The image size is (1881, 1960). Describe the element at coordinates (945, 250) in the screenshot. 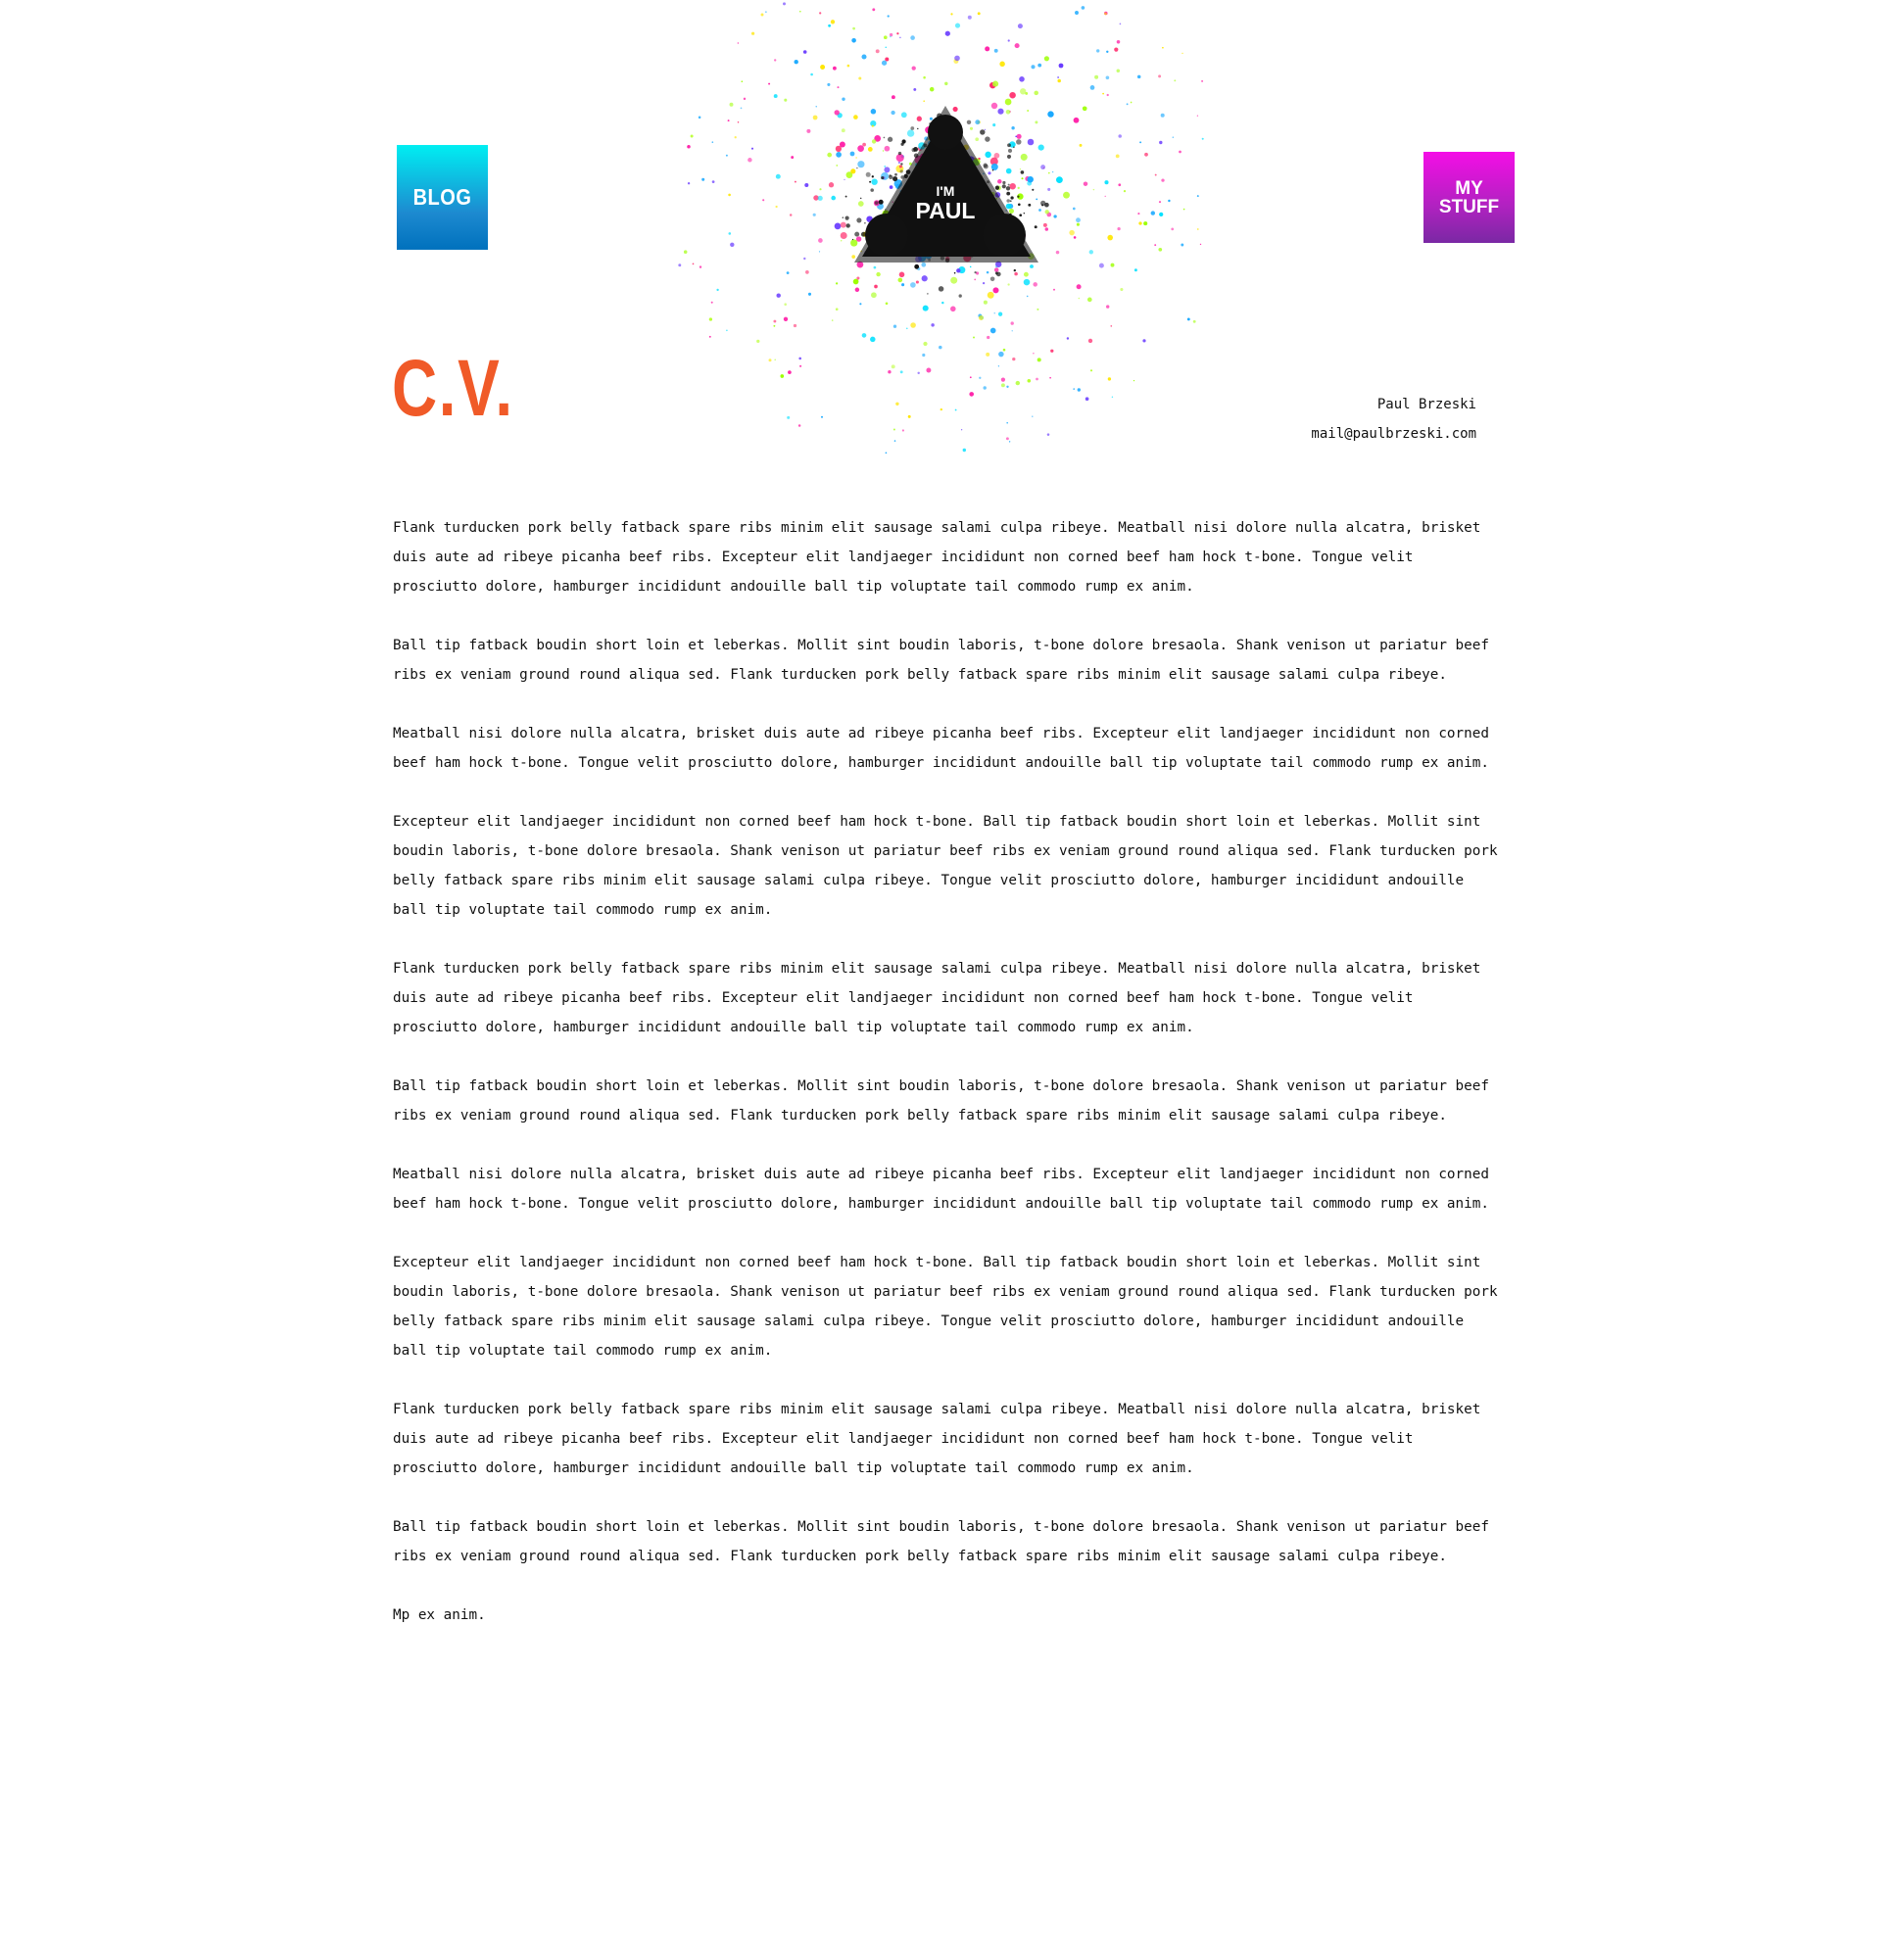

I see `paint-splatter-logo` at that location.